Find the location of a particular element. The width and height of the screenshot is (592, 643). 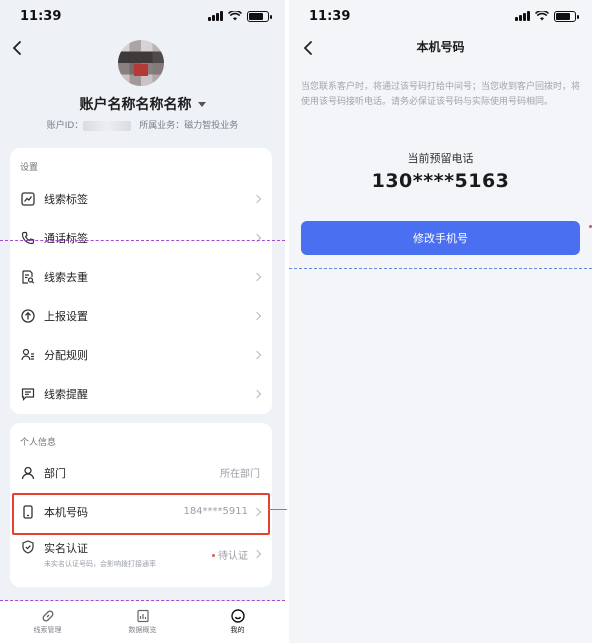

account-meta: 账户ID： 所属业务：磁力智投业务 is located at coordinates (142, 124).